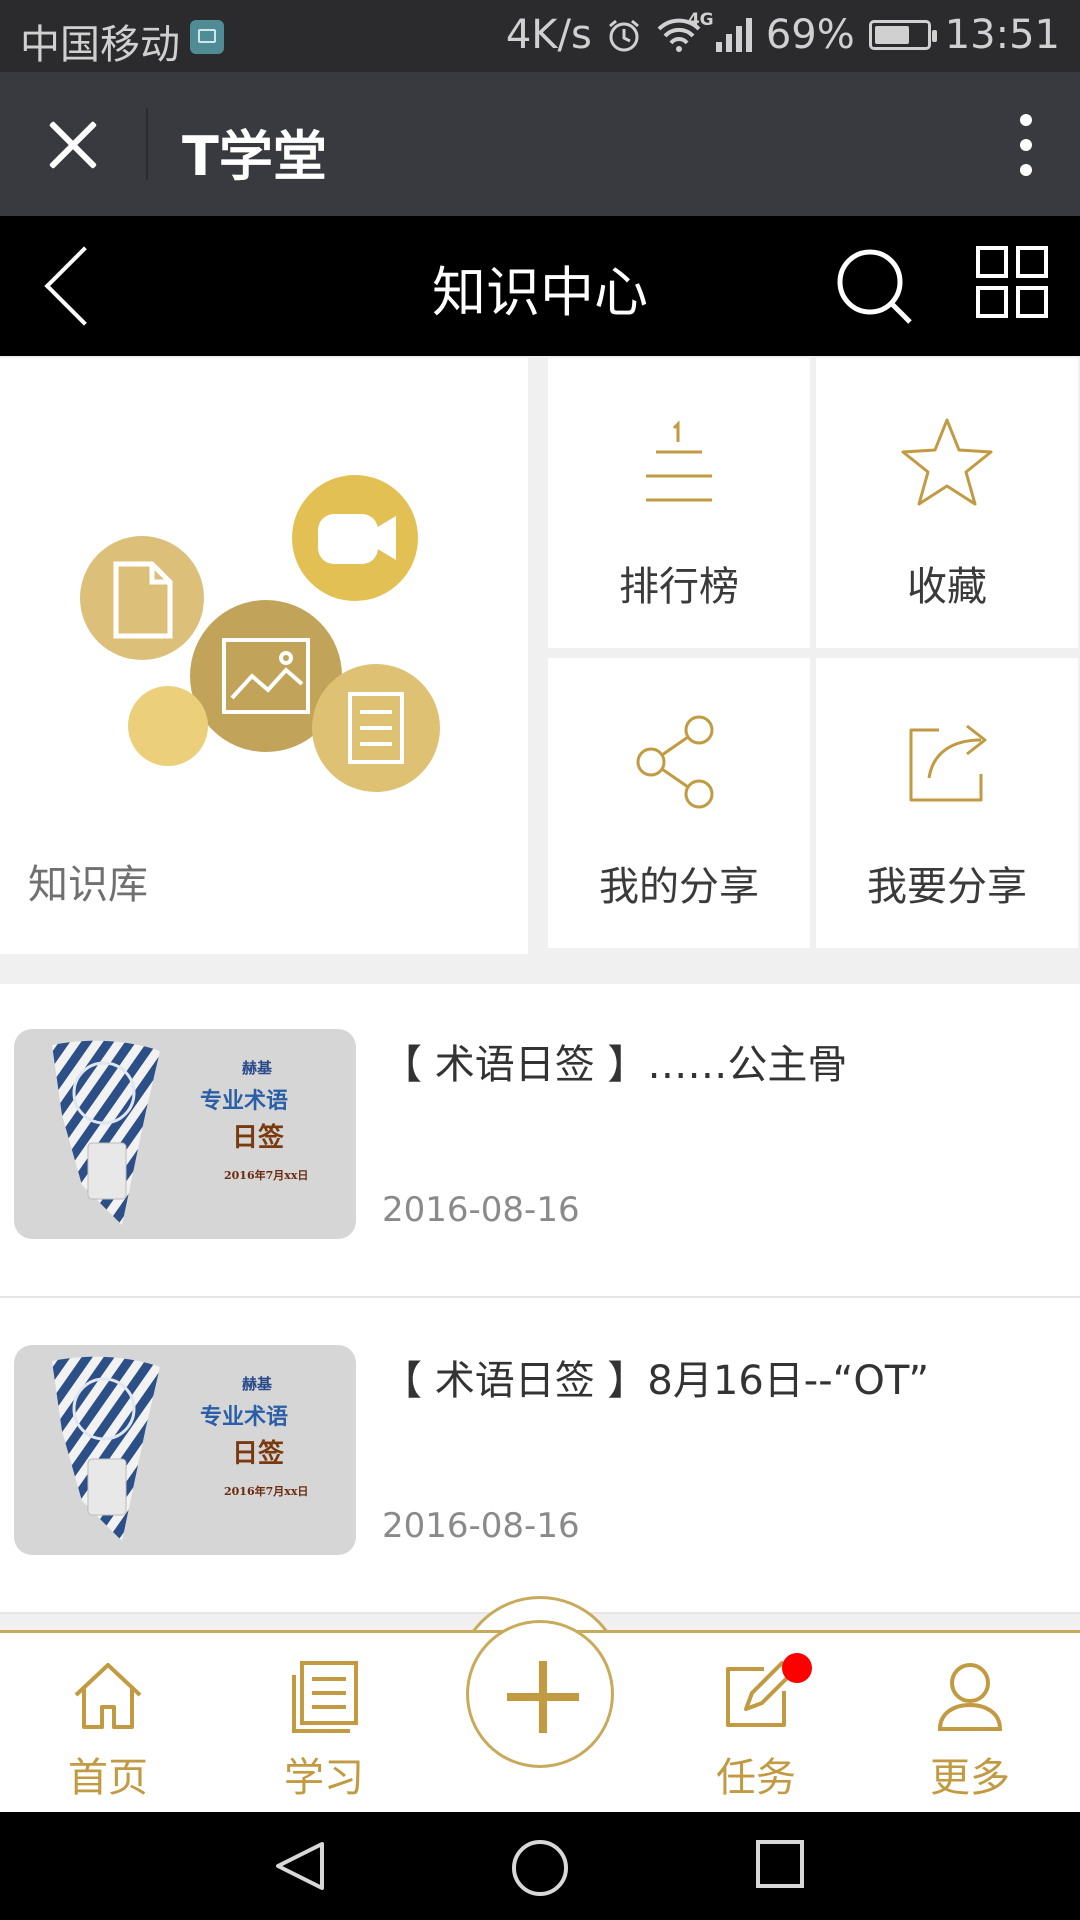  Describe the element at coordinates (1002, 35) in the screenshot. I see `clock: 13:51` at that location.